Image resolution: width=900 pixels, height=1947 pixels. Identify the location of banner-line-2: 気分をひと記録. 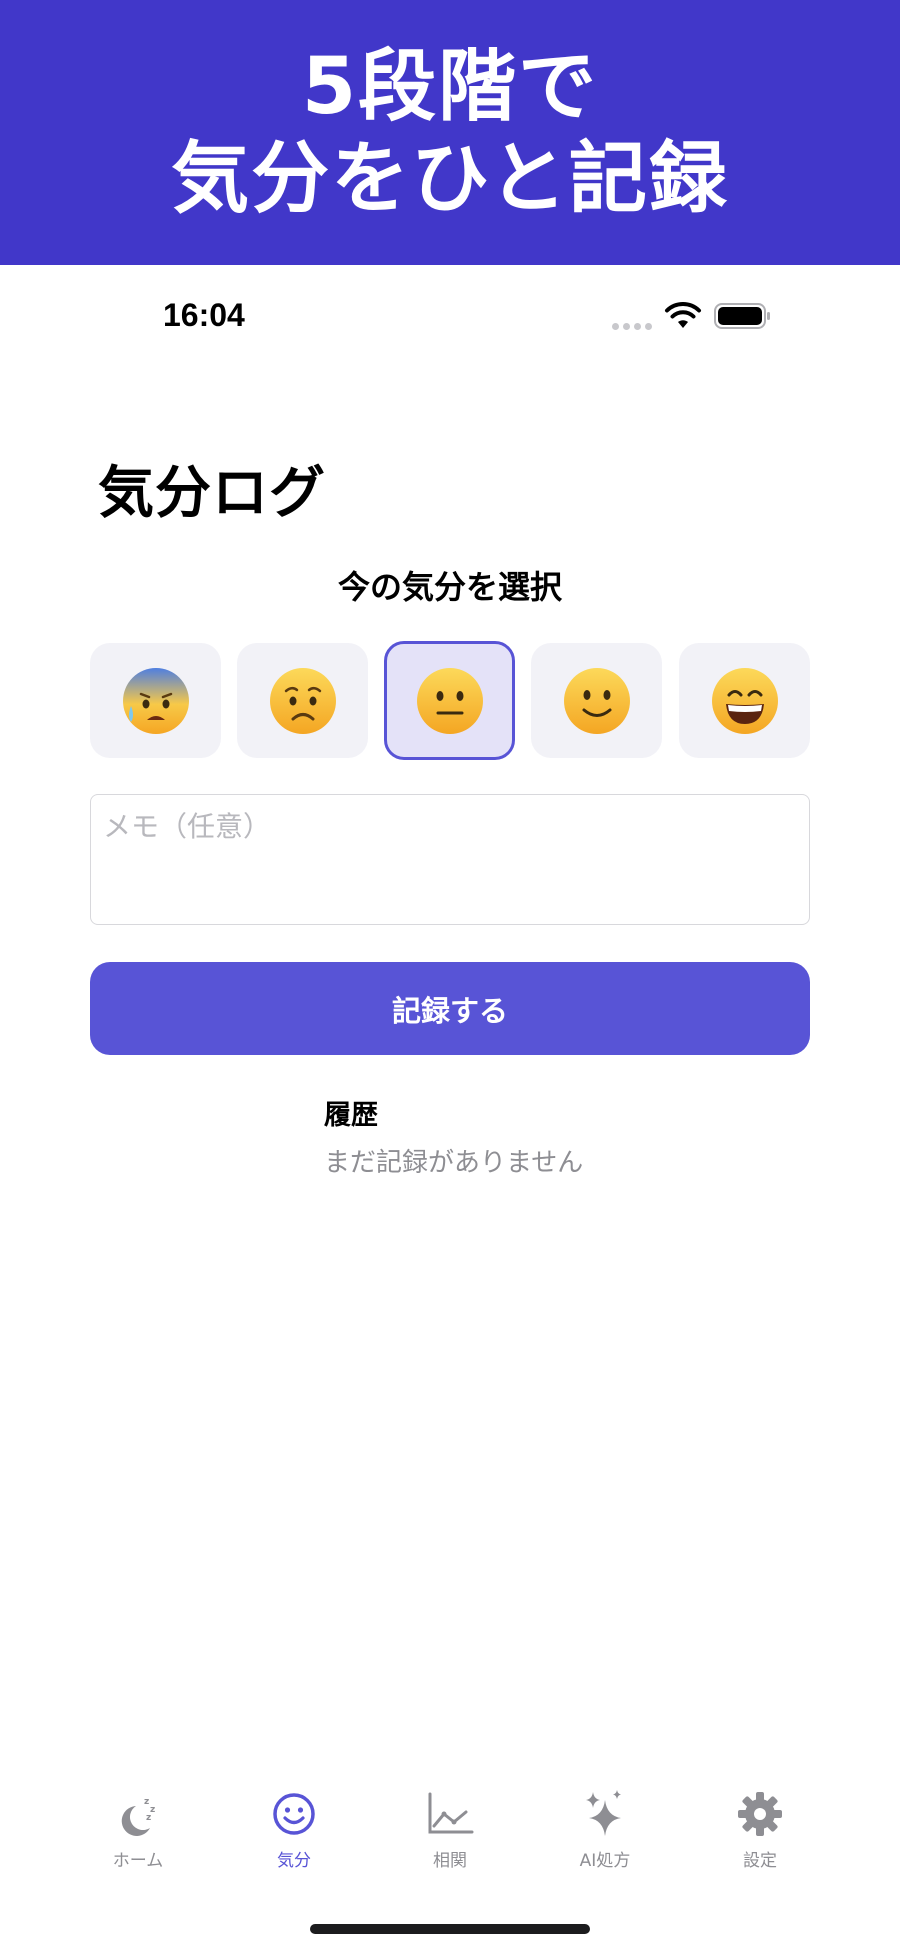
(450, 178).